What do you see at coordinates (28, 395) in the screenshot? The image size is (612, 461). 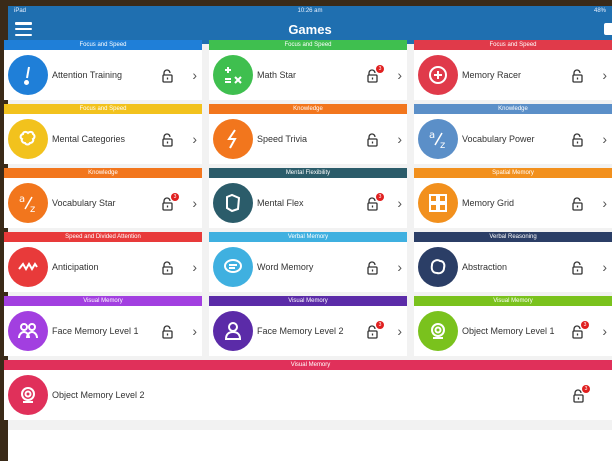 I see `camera-icon` at bounding box center [28, 395].